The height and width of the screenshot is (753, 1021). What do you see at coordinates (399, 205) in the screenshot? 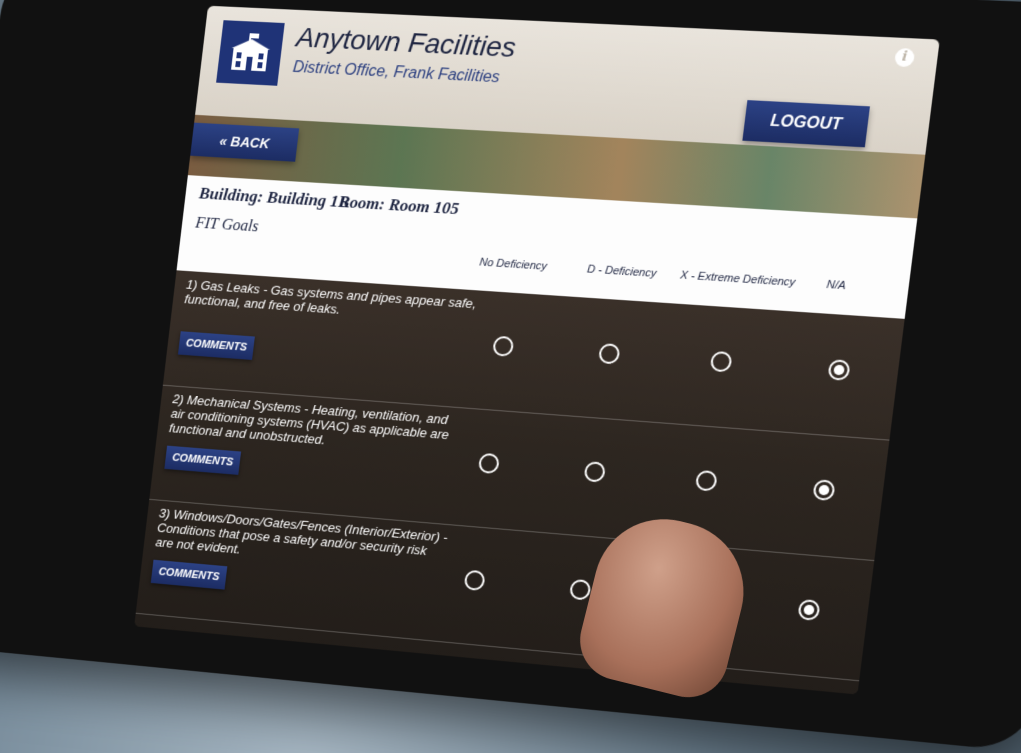
I see `room-label: Room: Room 105` at bounding box center [399, 205].